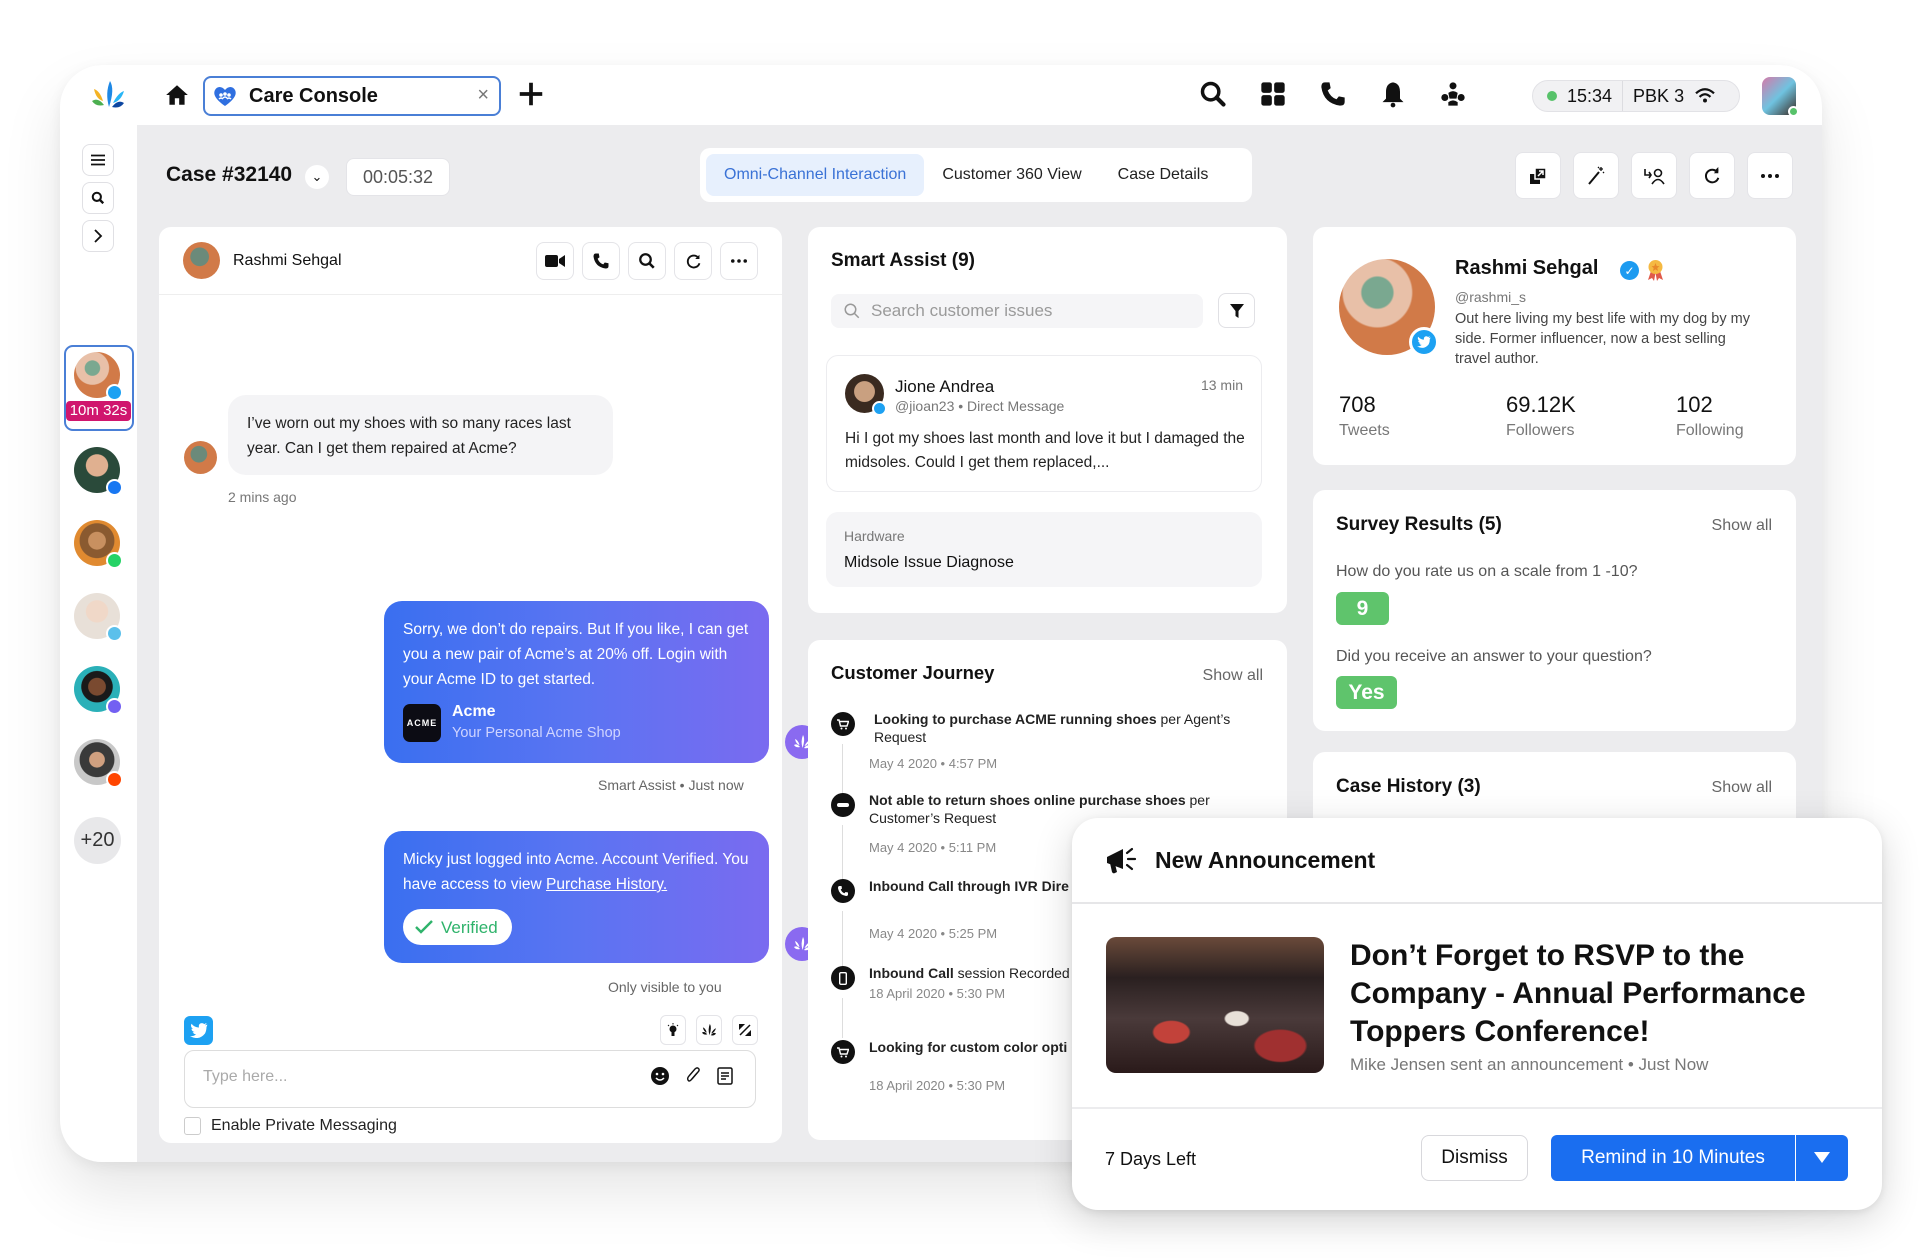  I want to click on case-dropdown-chevron-icon: ⌄, so click(317, 177).